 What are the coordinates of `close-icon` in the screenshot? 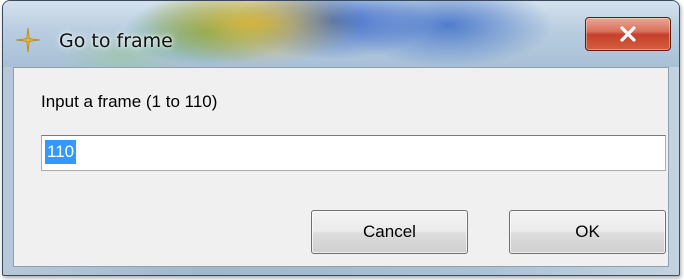 It's located at (628, 34).